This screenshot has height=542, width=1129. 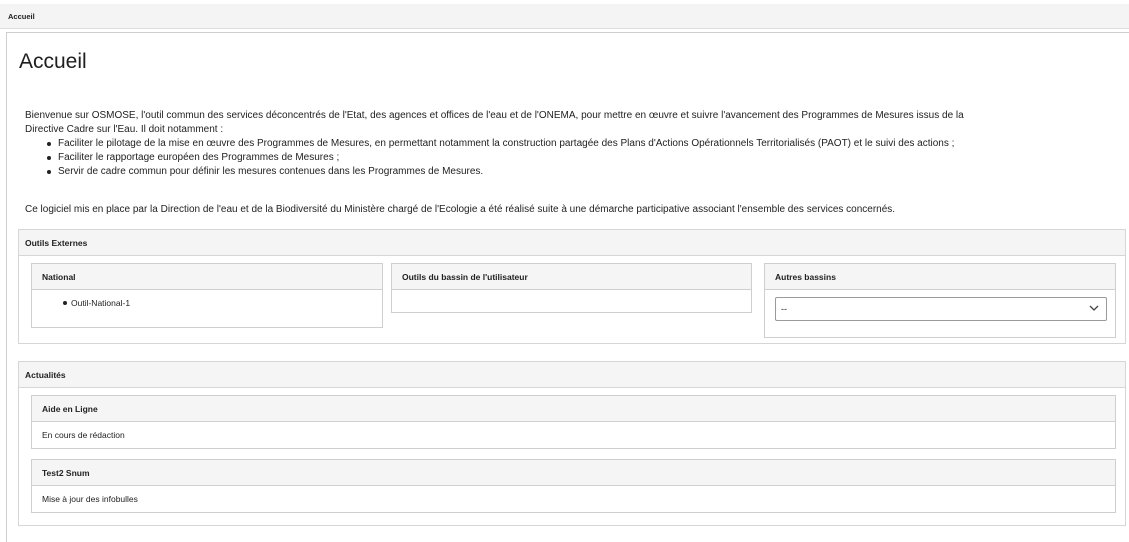 I want to click on news-item: Test2 Snum Mise à jour des infobulles, so click(x=573, y=486).